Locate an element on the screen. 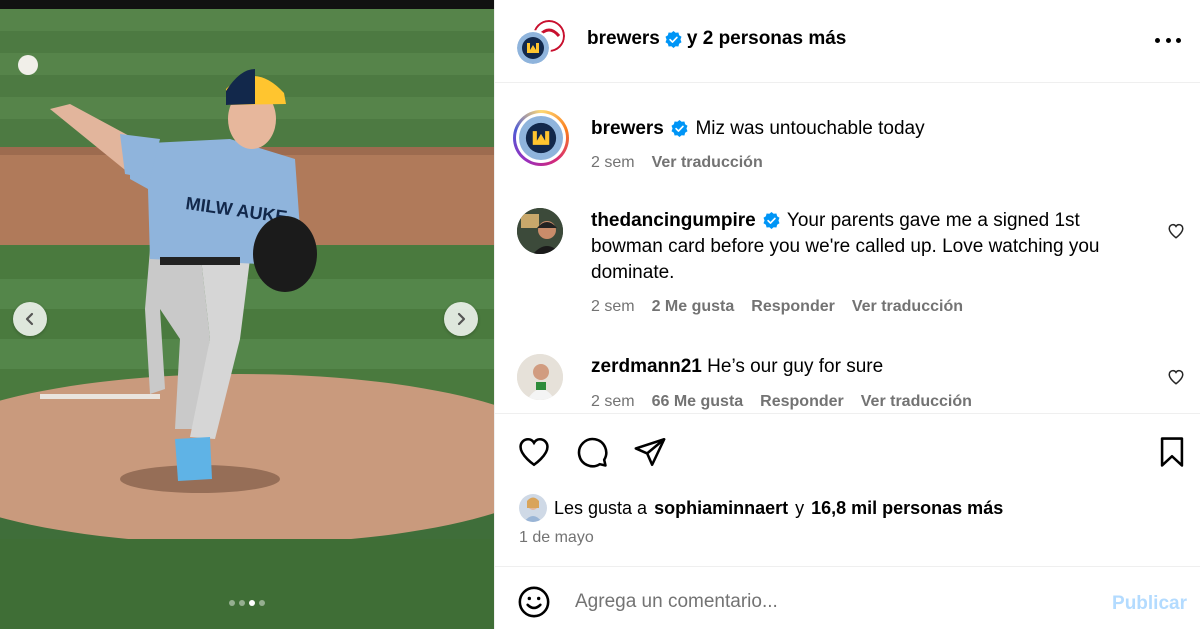 This screenshot has width=1200, height=629. chevron-left-icon is located at coordinates (29, 319).